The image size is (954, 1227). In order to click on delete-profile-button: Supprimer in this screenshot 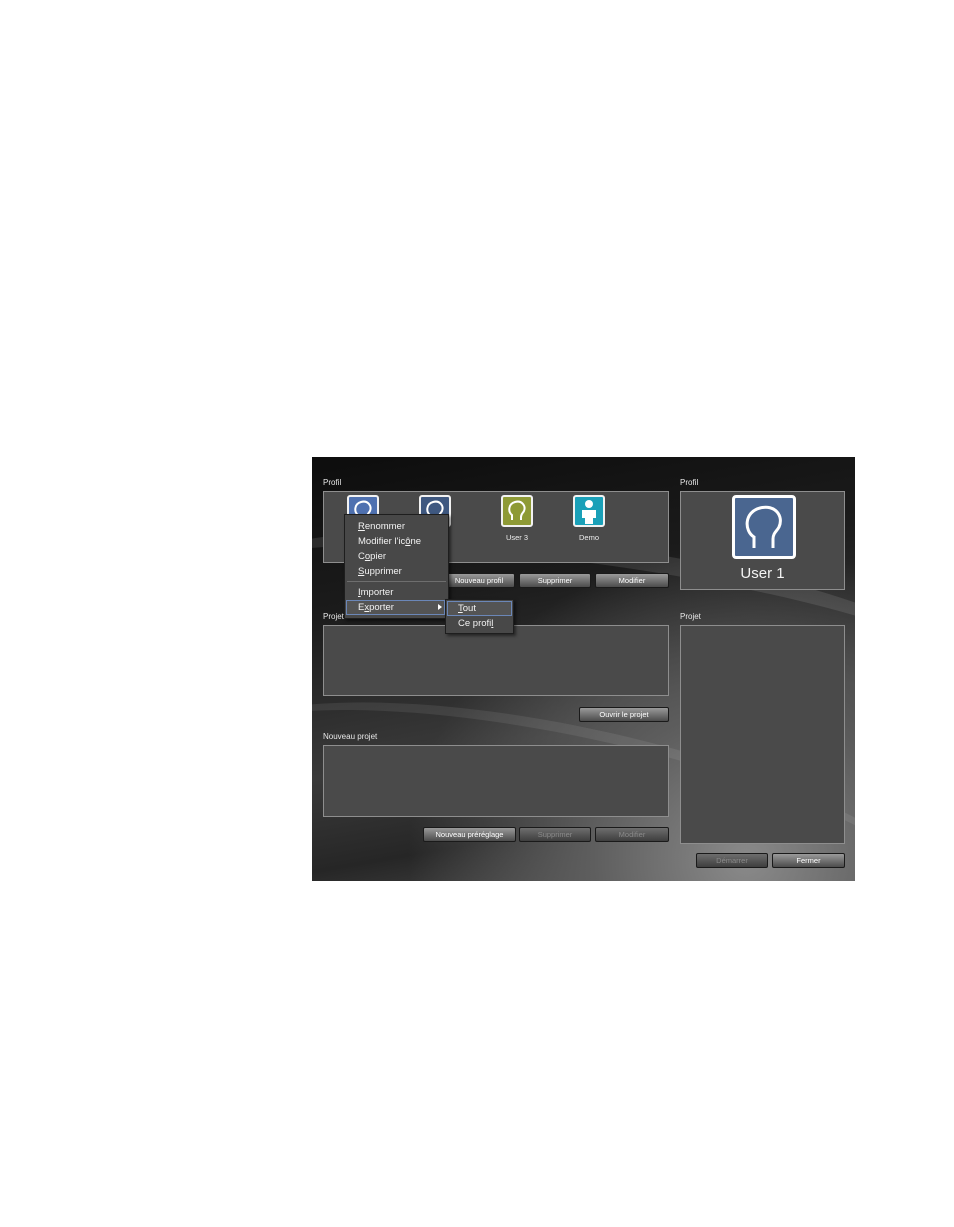, I will do `click(555, 580)`.